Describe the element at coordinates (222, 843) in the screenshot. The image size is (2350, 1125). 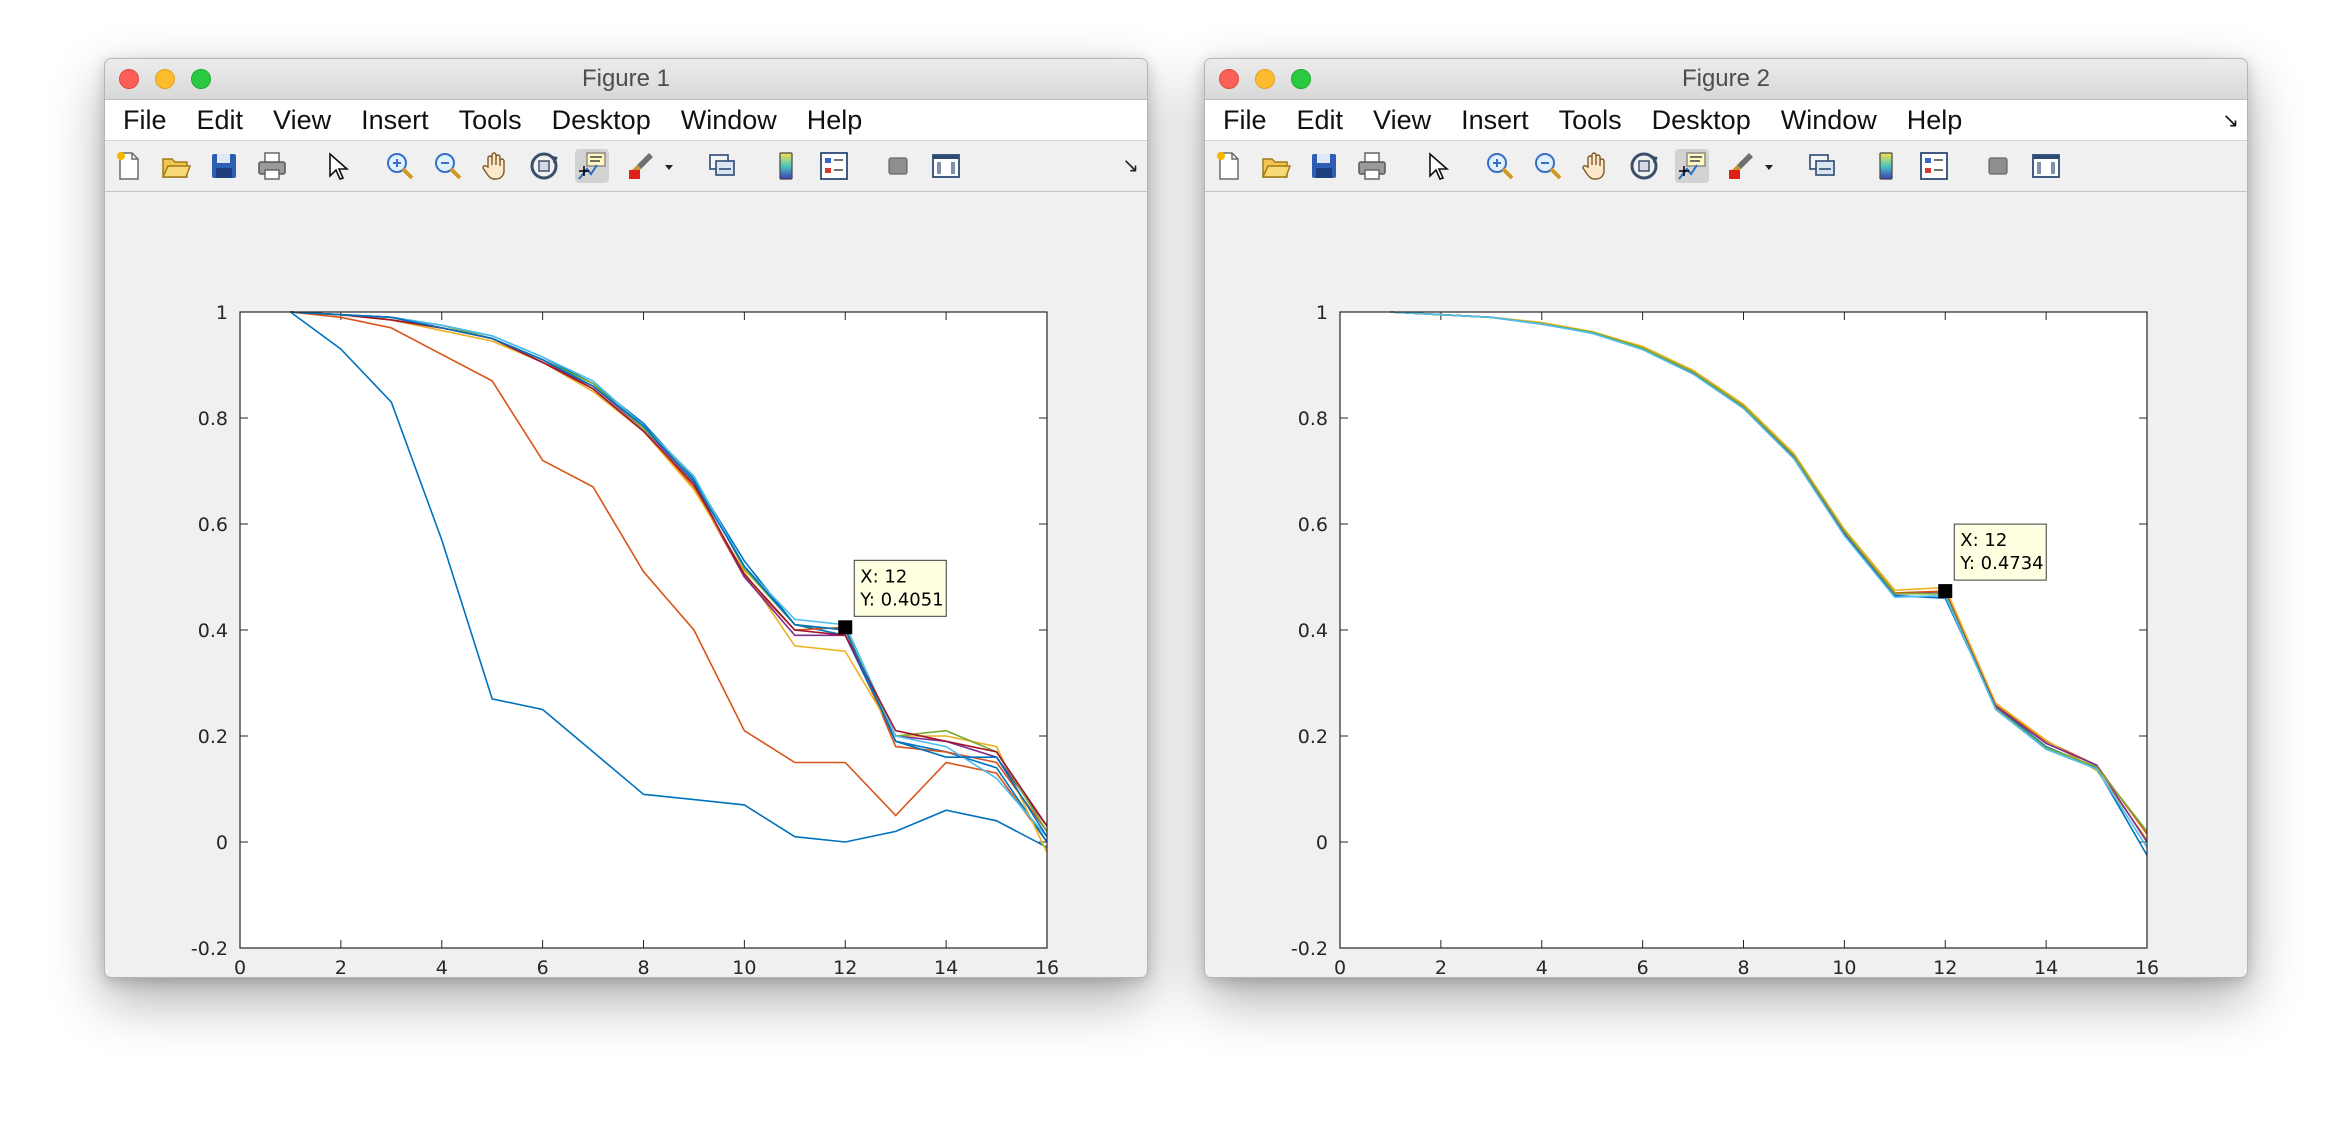
I see `y-tick-label: 0` at that location.